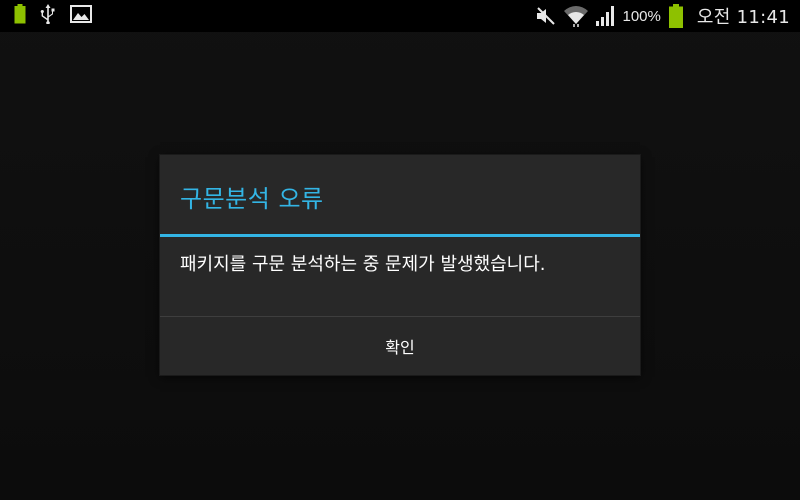 This screenshot has width=800, height=500. What do you see at coordinates (675, 16) in the screenshot?
I see `battery-icon` at bounding box center [675, 16].